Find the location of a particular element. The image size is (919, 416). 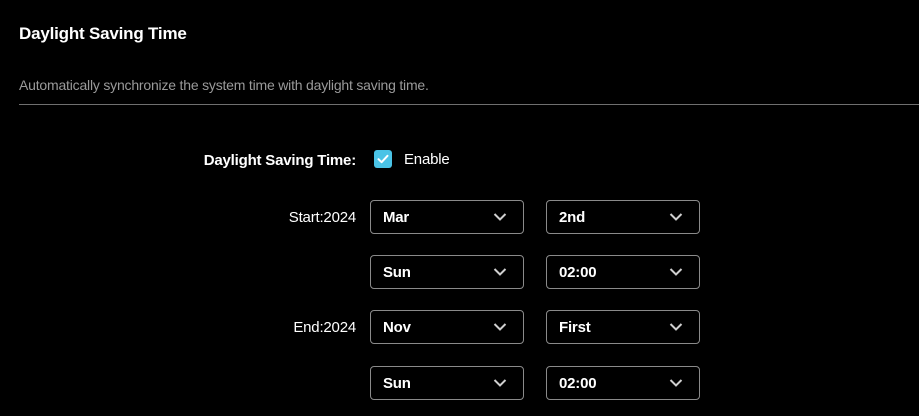

start-day-select: Sun is located at coordinates (447, 272).